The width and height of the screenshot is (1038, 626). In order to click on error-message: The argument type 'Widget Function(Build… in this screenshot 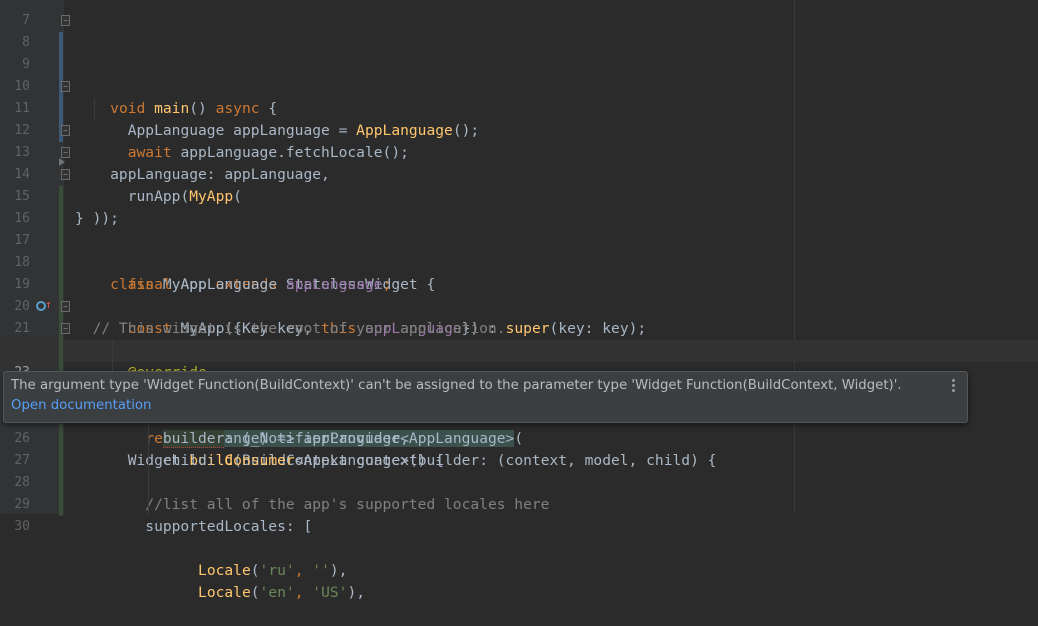, I will do `click(456, 385)`.